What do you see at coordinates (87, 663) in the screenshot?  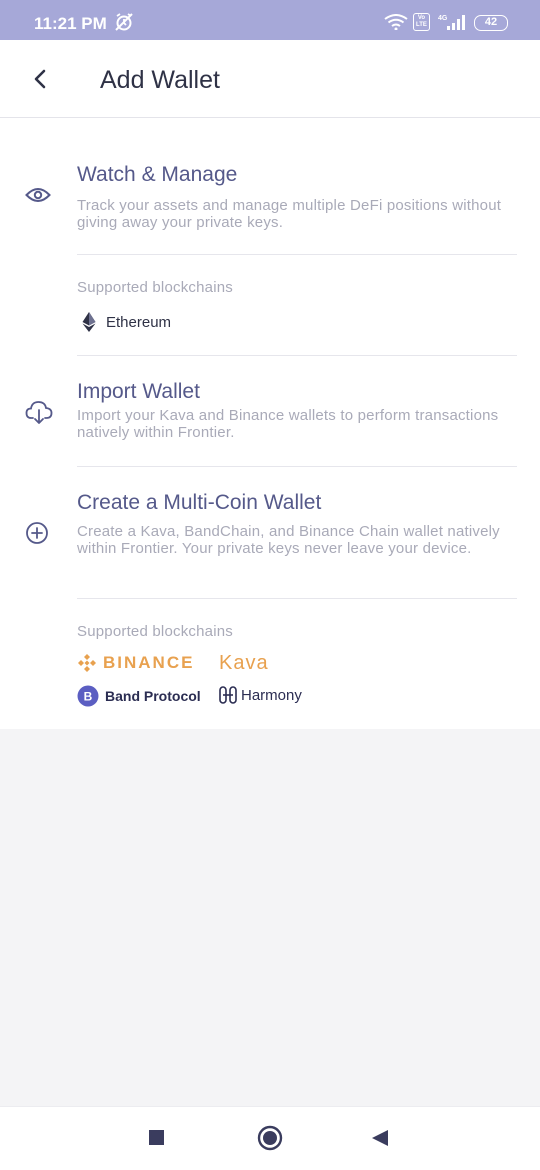 I see `binance-logo-icon` at bounding box center [87, 663].